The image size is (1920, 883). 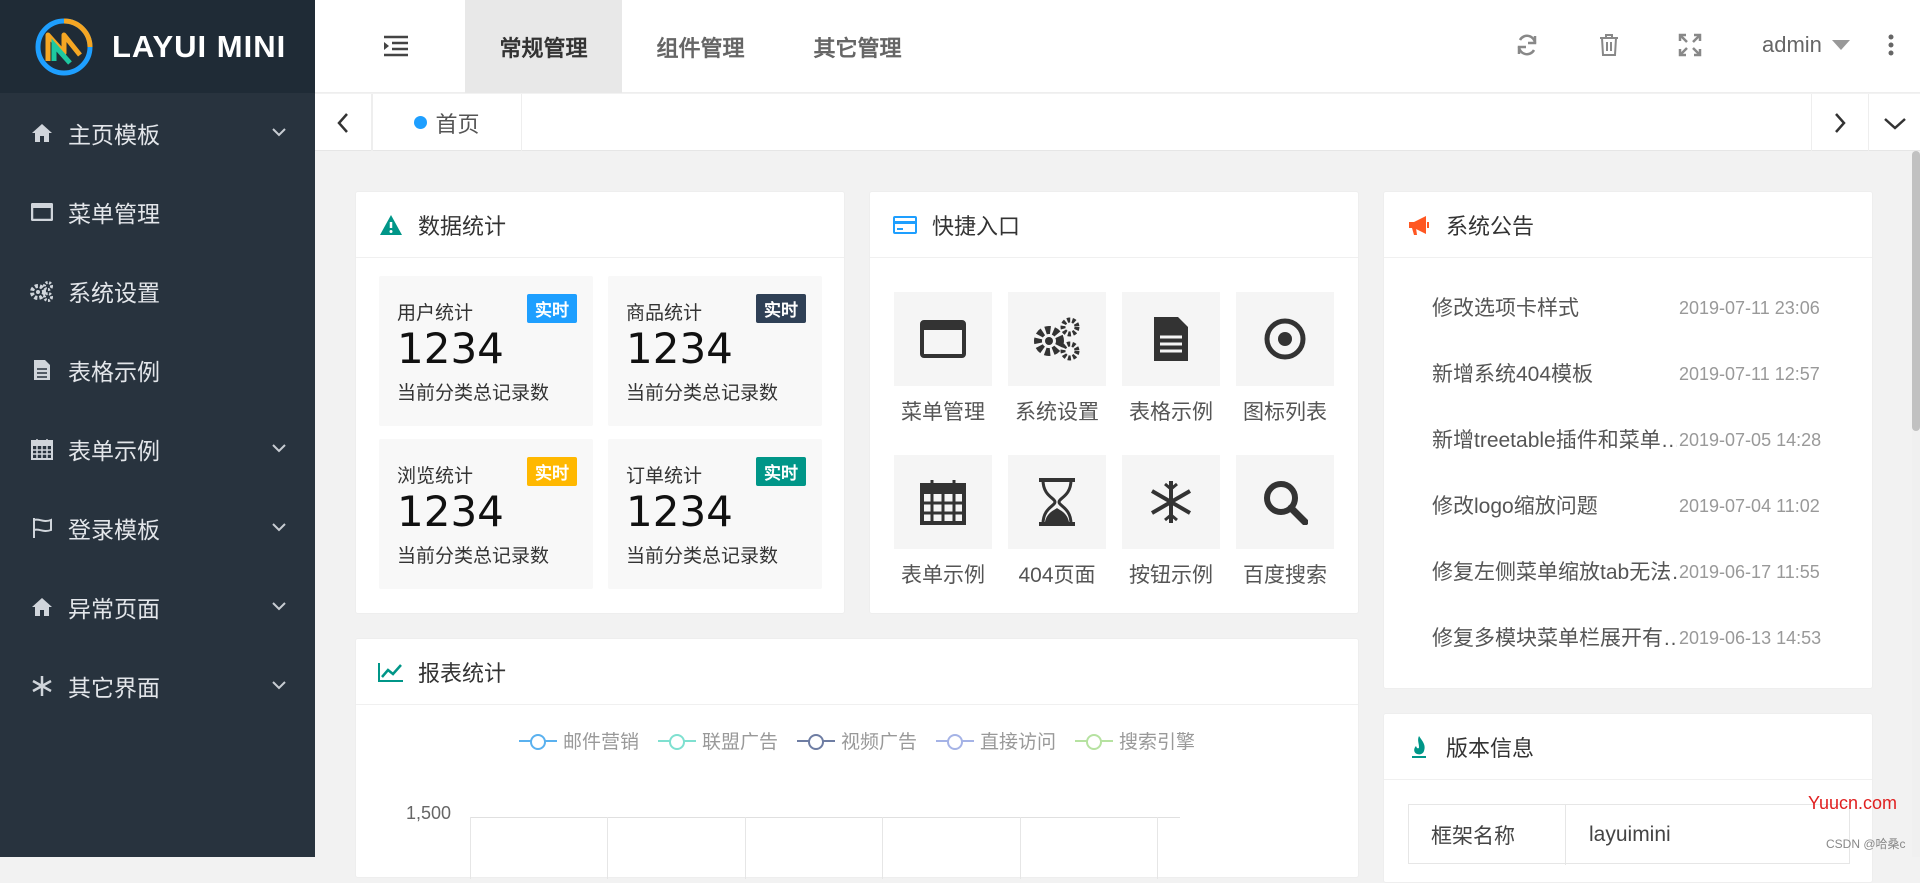 What do you see at coordinates (1916, 504) in the screenshot?
I see `page-scrollbar` at bounding box center [1916, 504].